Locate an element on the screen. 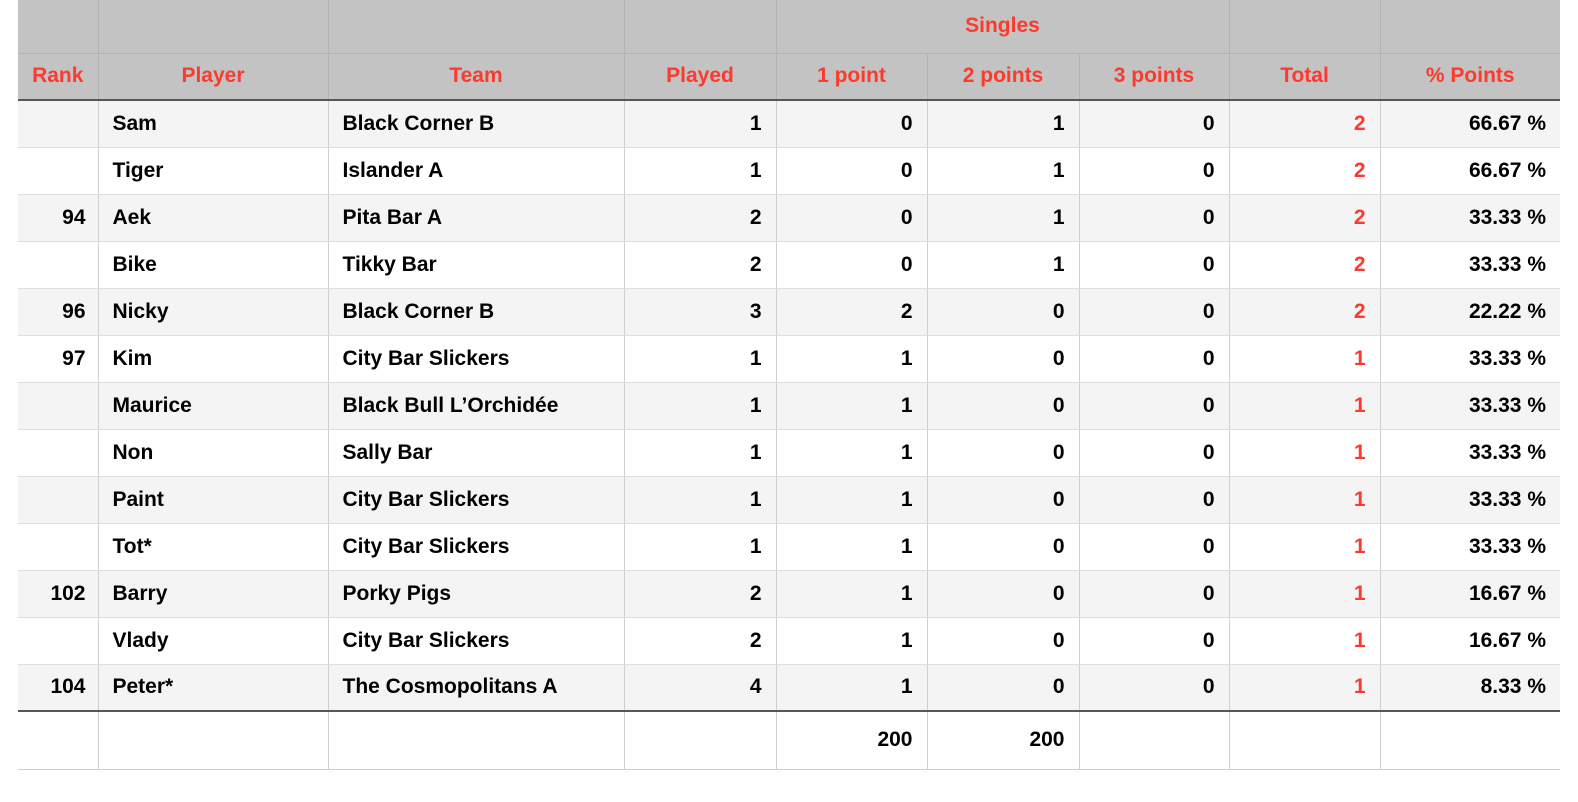 The height and width of the screenshot is (802, 1578). table-row: 97 Kim City Bar Slickers 1 1 0 0 1 33.33 % is located at coordinates (789, 359).